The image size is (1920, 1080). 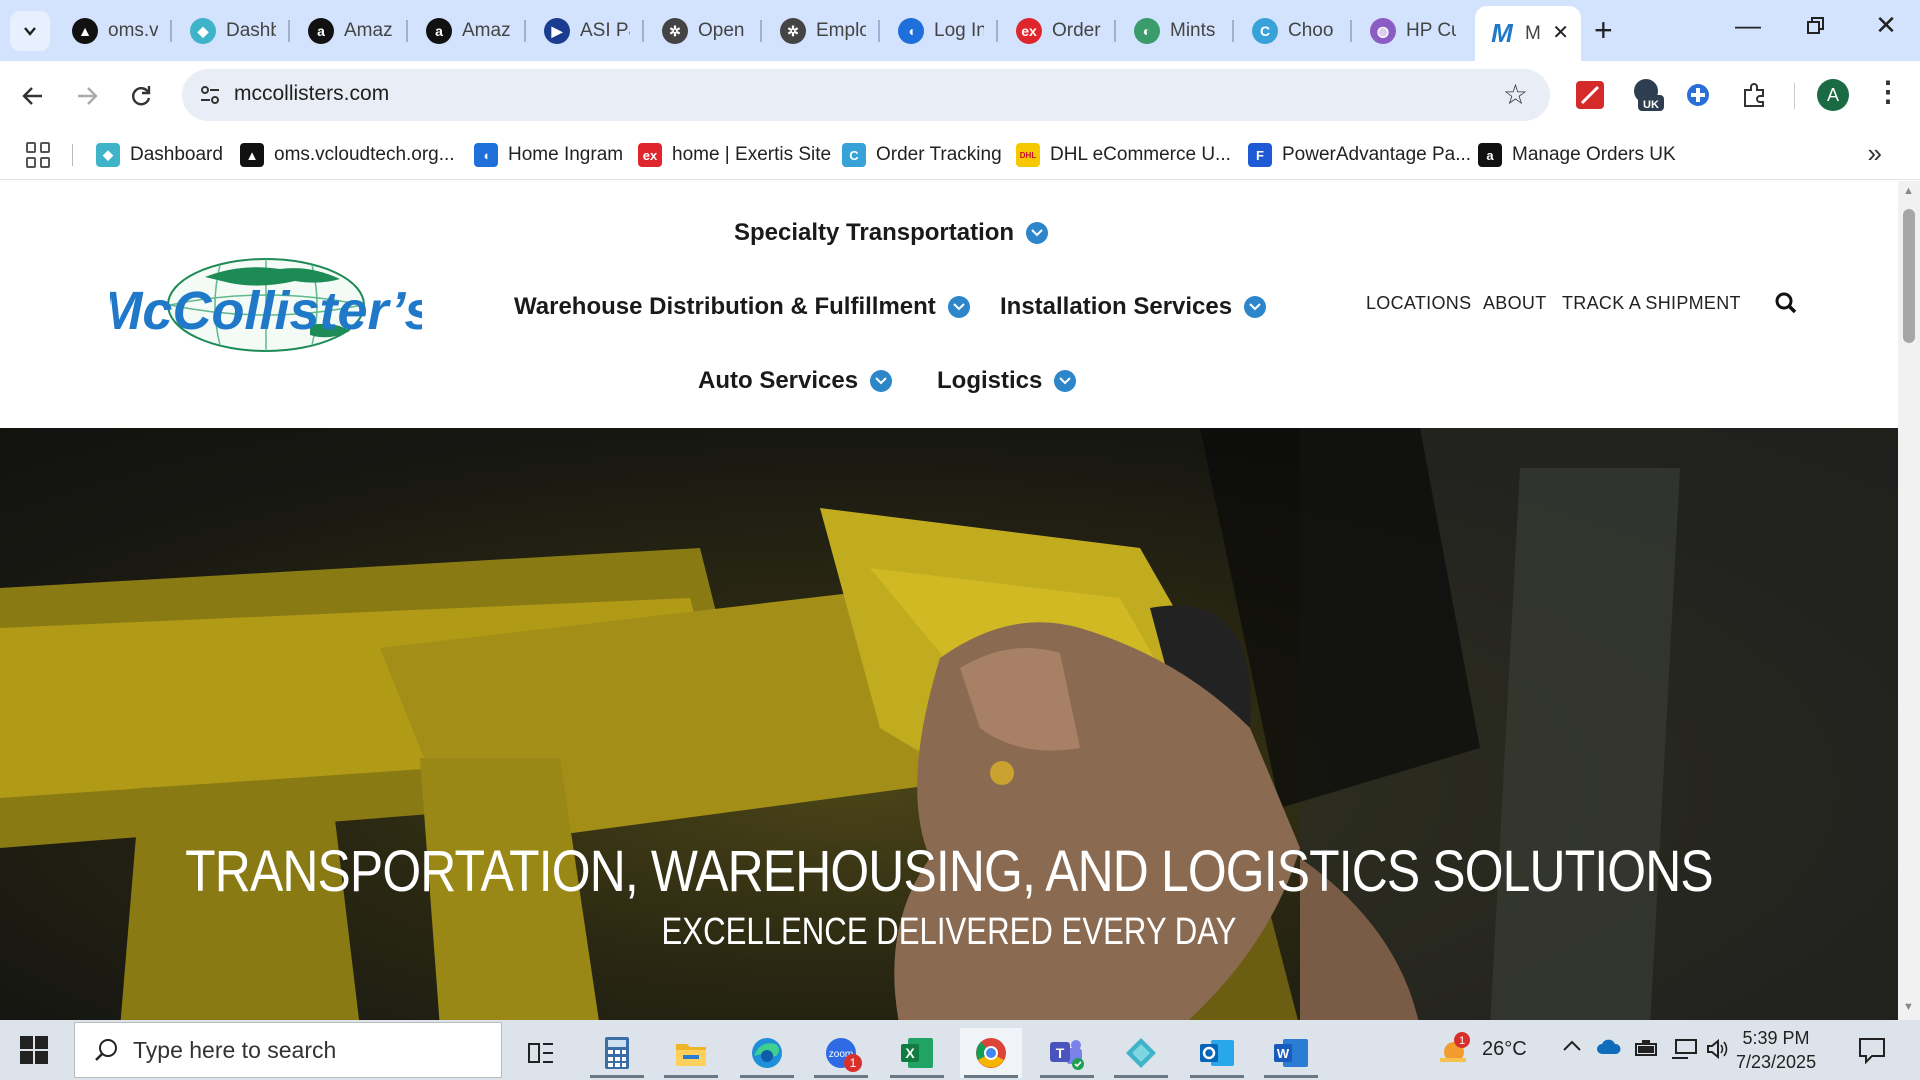 I want to click on tab: ▶ ASI Pa, so click(x=585, y=31).